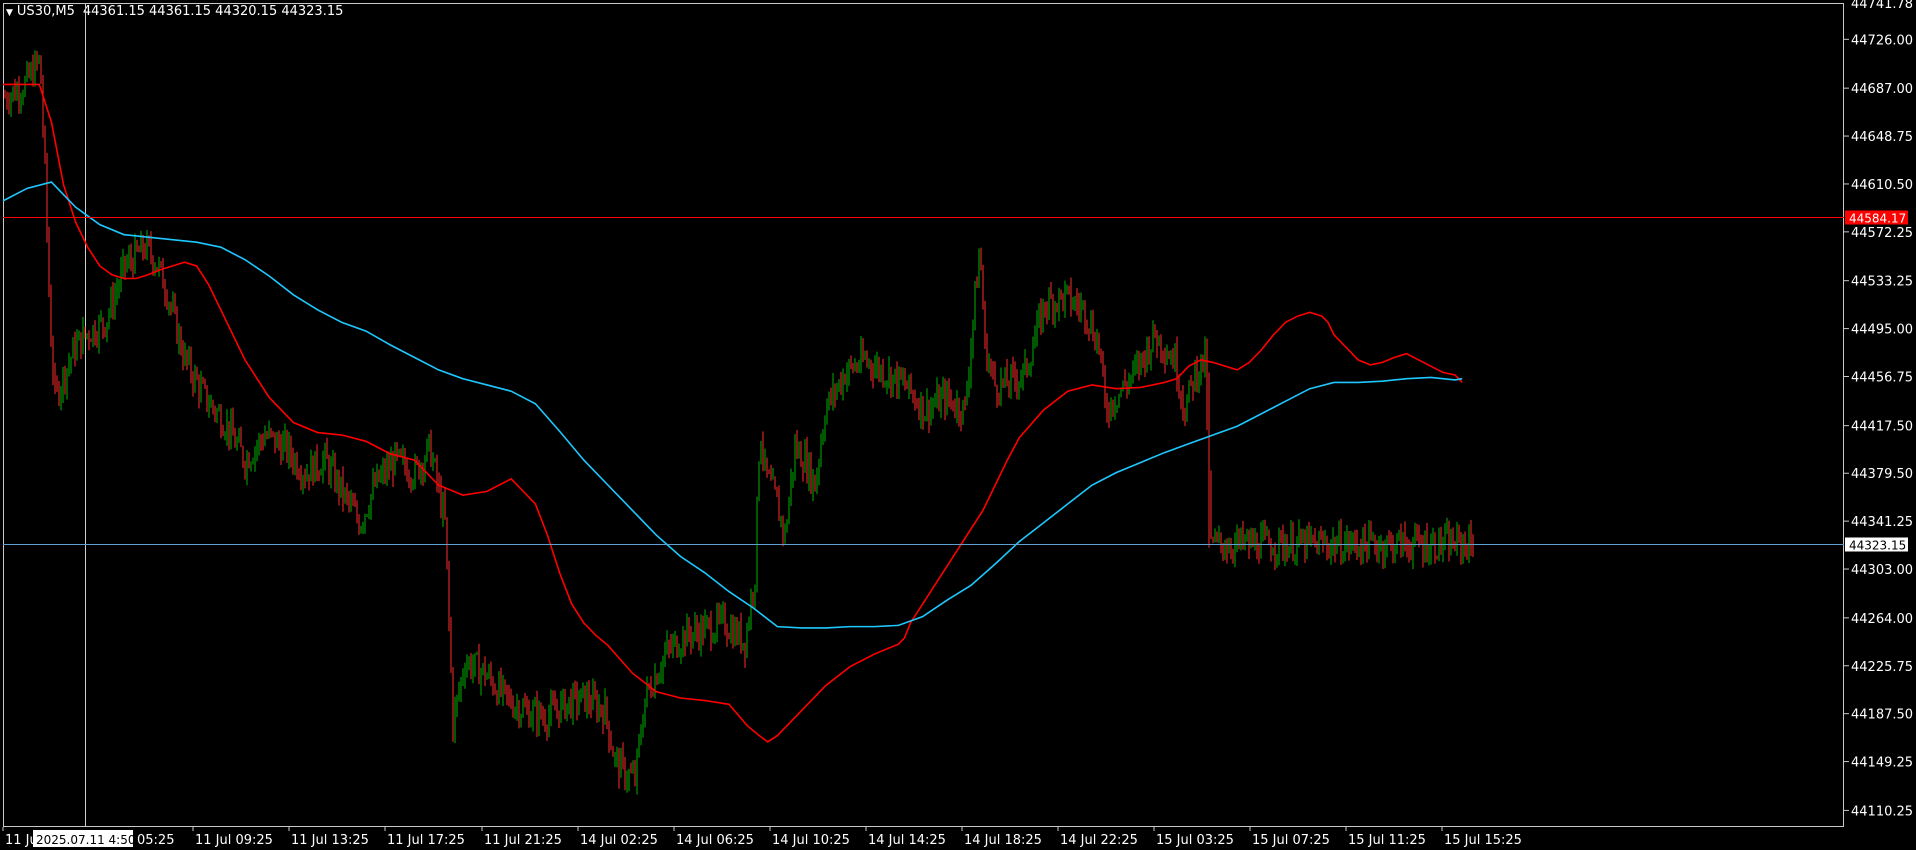  Describe the element at coordinates (1882, 570) in the screenshot. I see `price-tick-label: 44303.00` at that location.